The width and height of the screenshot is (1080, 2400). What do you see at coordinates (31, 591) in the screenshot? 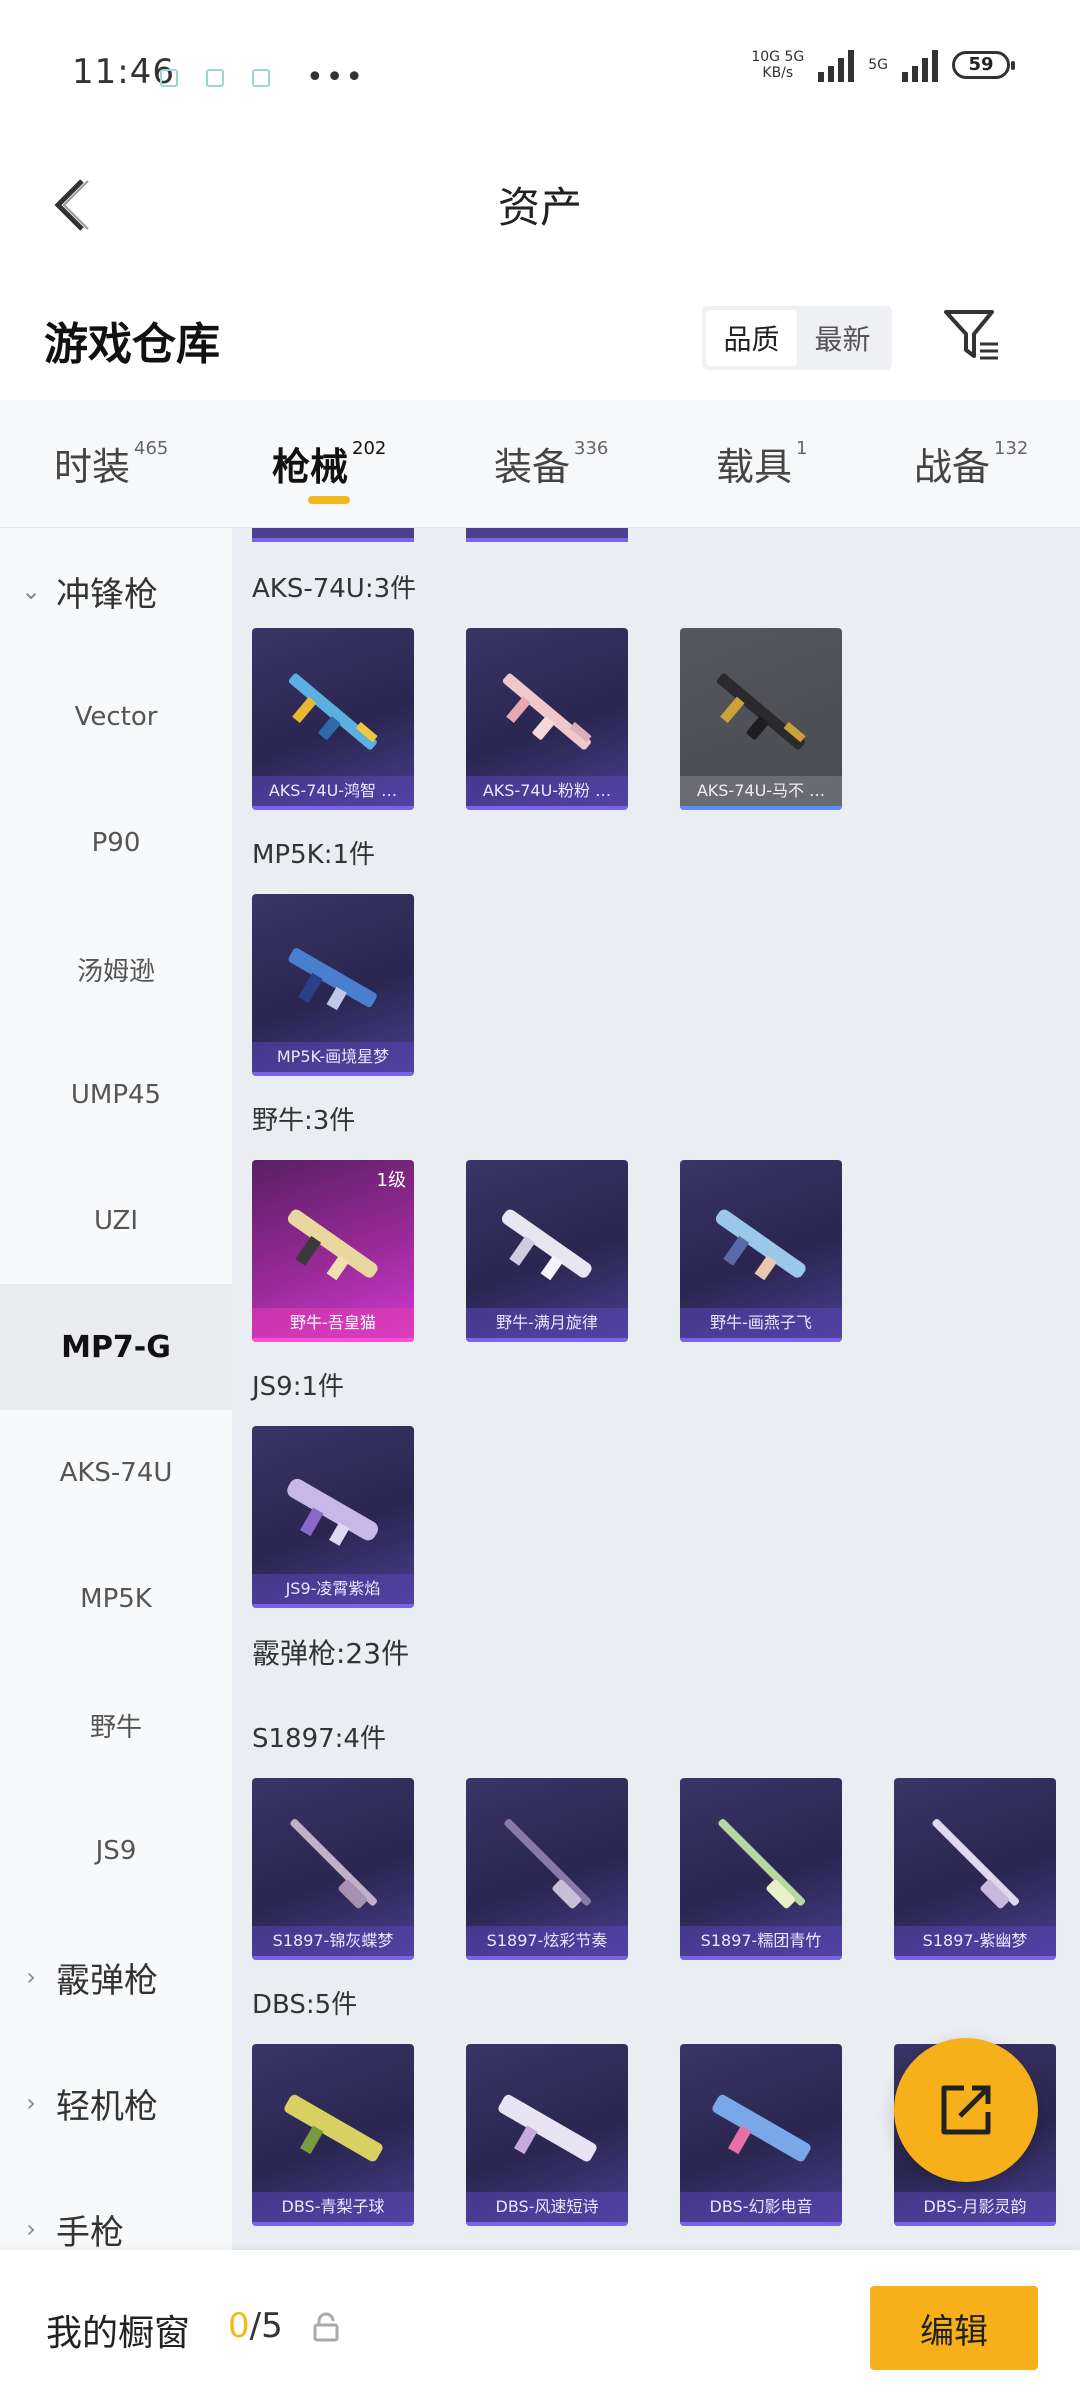
I see `chevron-down-icon: ⌄` at bounding box center [31, 591].